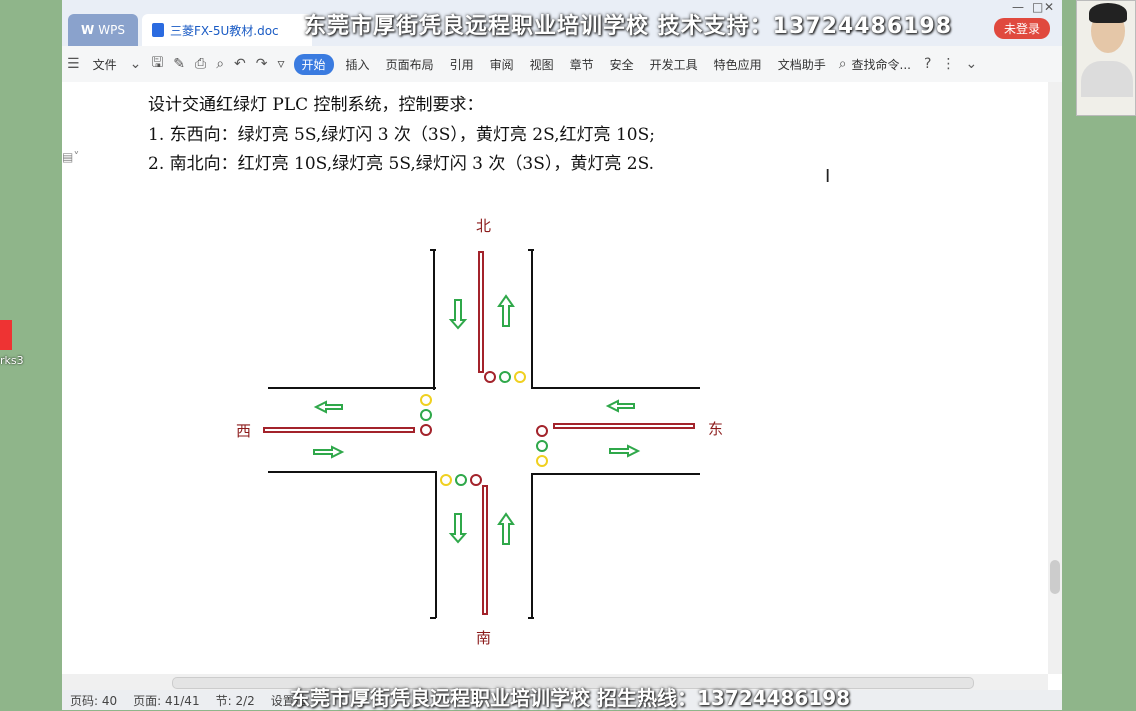 This screenshot has width=1136, height=711. I want to click on divider-south, so click(485, 550).